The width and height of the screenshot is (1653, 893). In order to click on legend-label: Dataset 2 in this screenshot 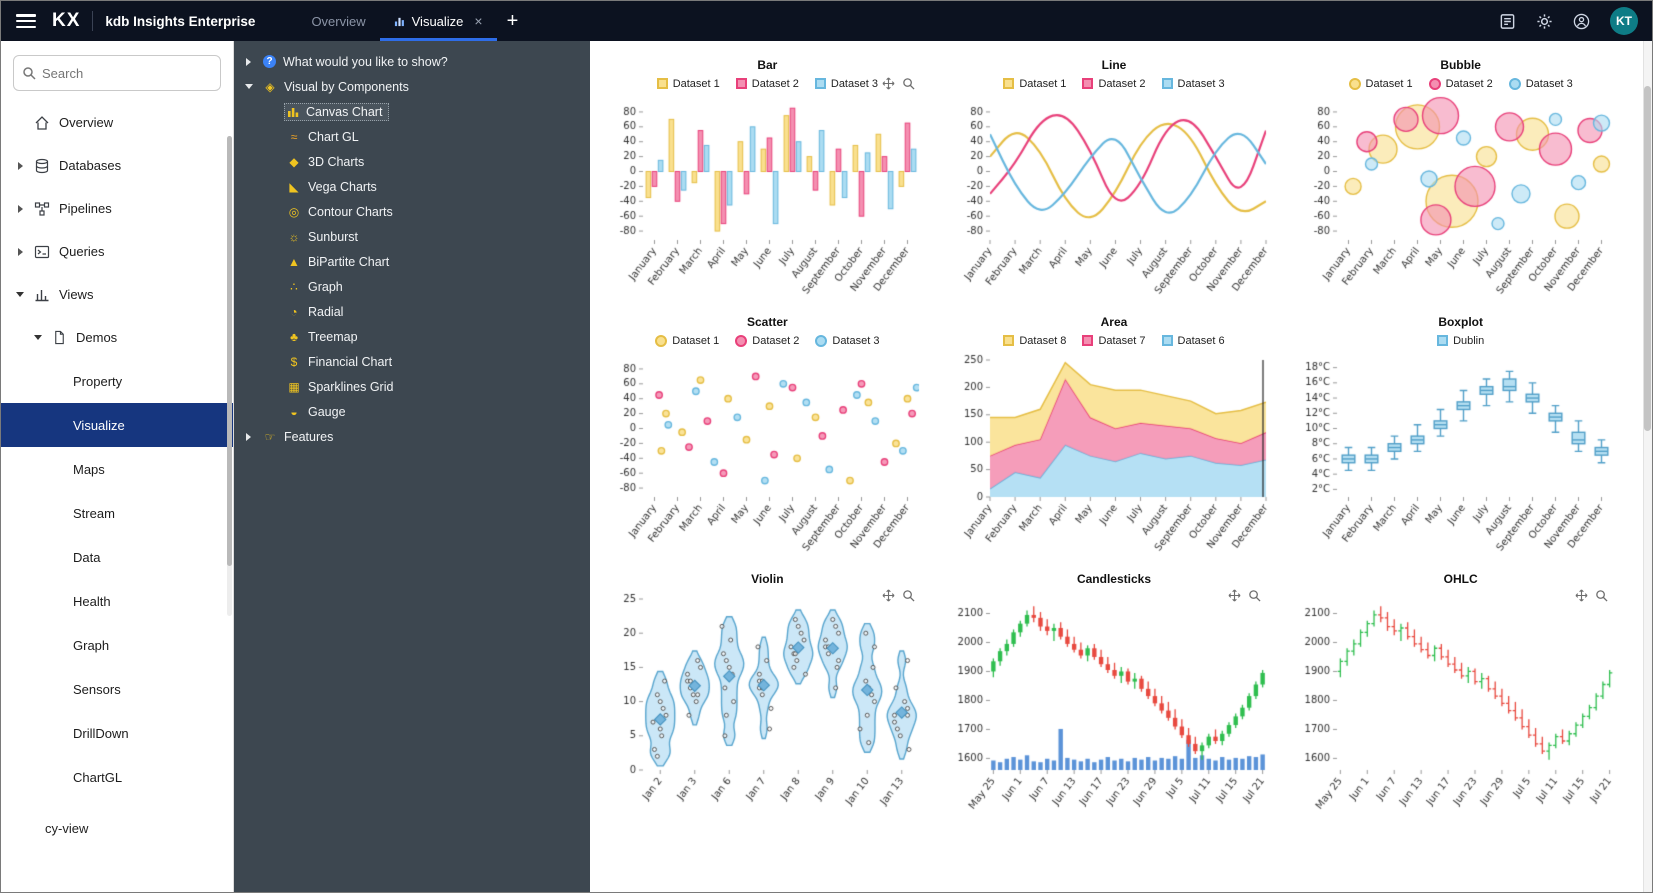, I will do `click(776, 340)`.